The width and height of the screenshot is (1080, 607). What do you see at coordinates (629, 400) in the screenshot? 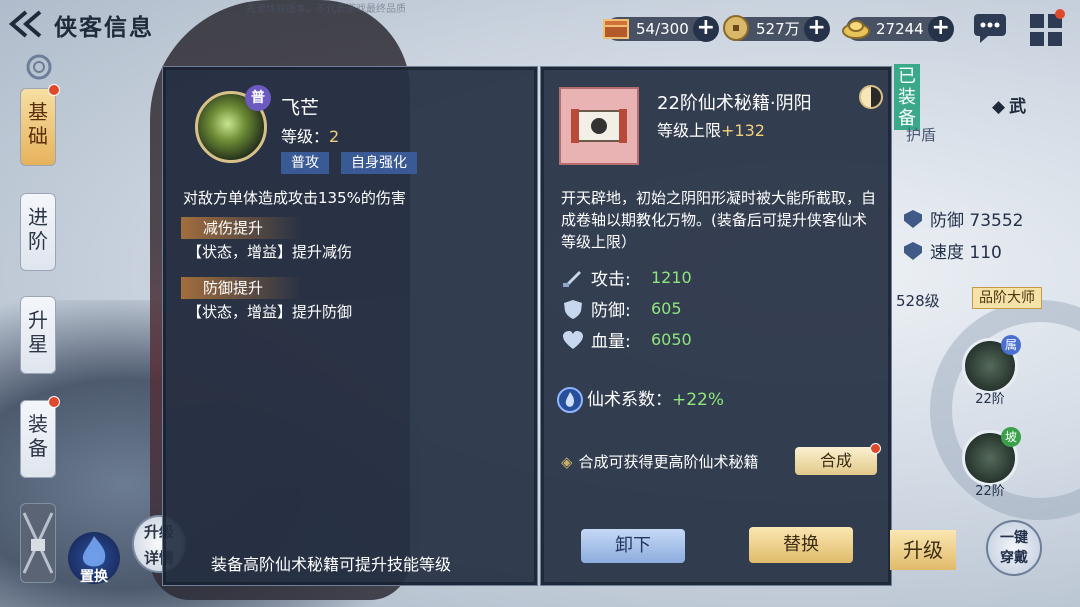
I see `coef-label: 仙术系数：` at bounding box center [629, 400].